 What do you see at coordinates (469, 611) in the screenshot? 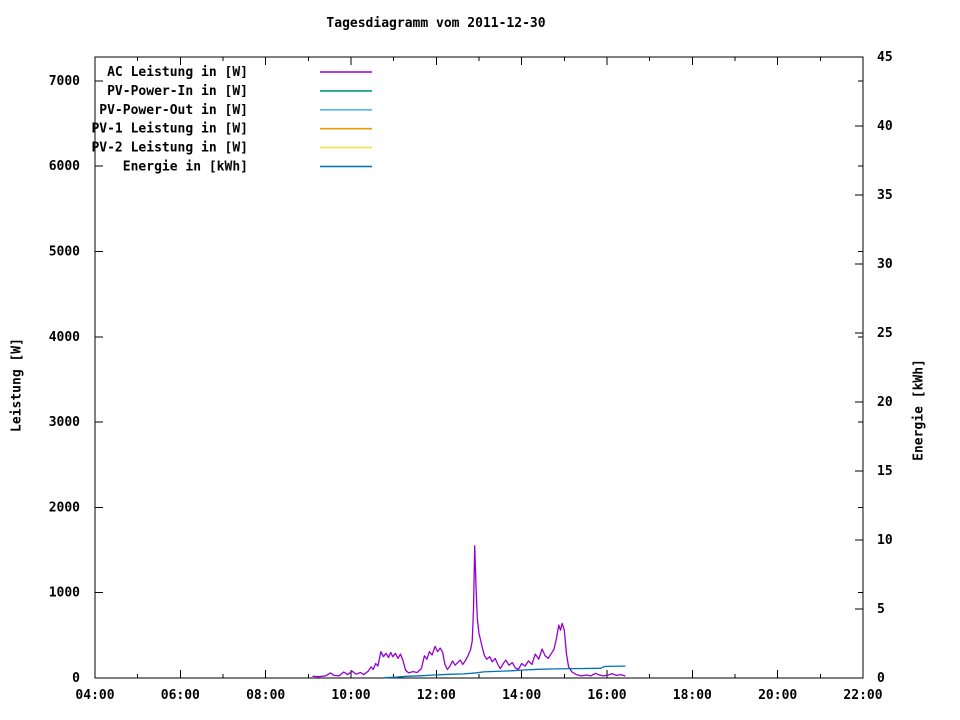
I see `series-ac-leistung-in-w` at bounding box center [469, 611].